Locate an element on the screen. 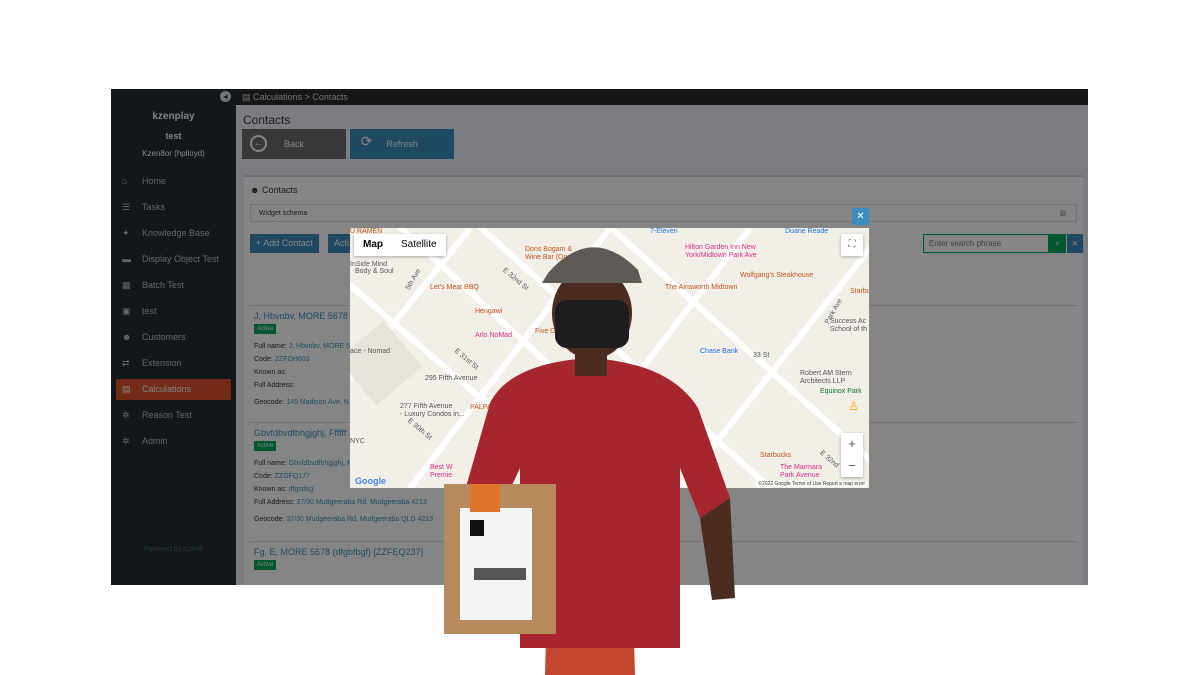  google-logo: Google is located at coordinates (370, 481).